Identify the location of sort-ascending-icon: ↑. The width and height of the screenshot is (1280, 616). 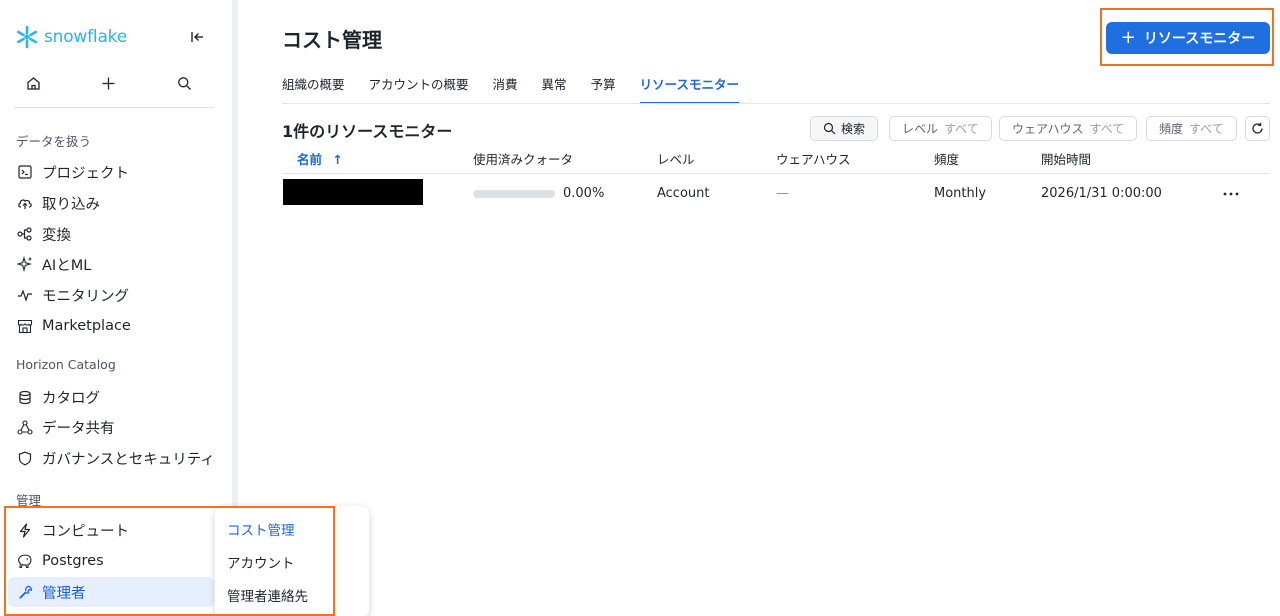
(337, 159).